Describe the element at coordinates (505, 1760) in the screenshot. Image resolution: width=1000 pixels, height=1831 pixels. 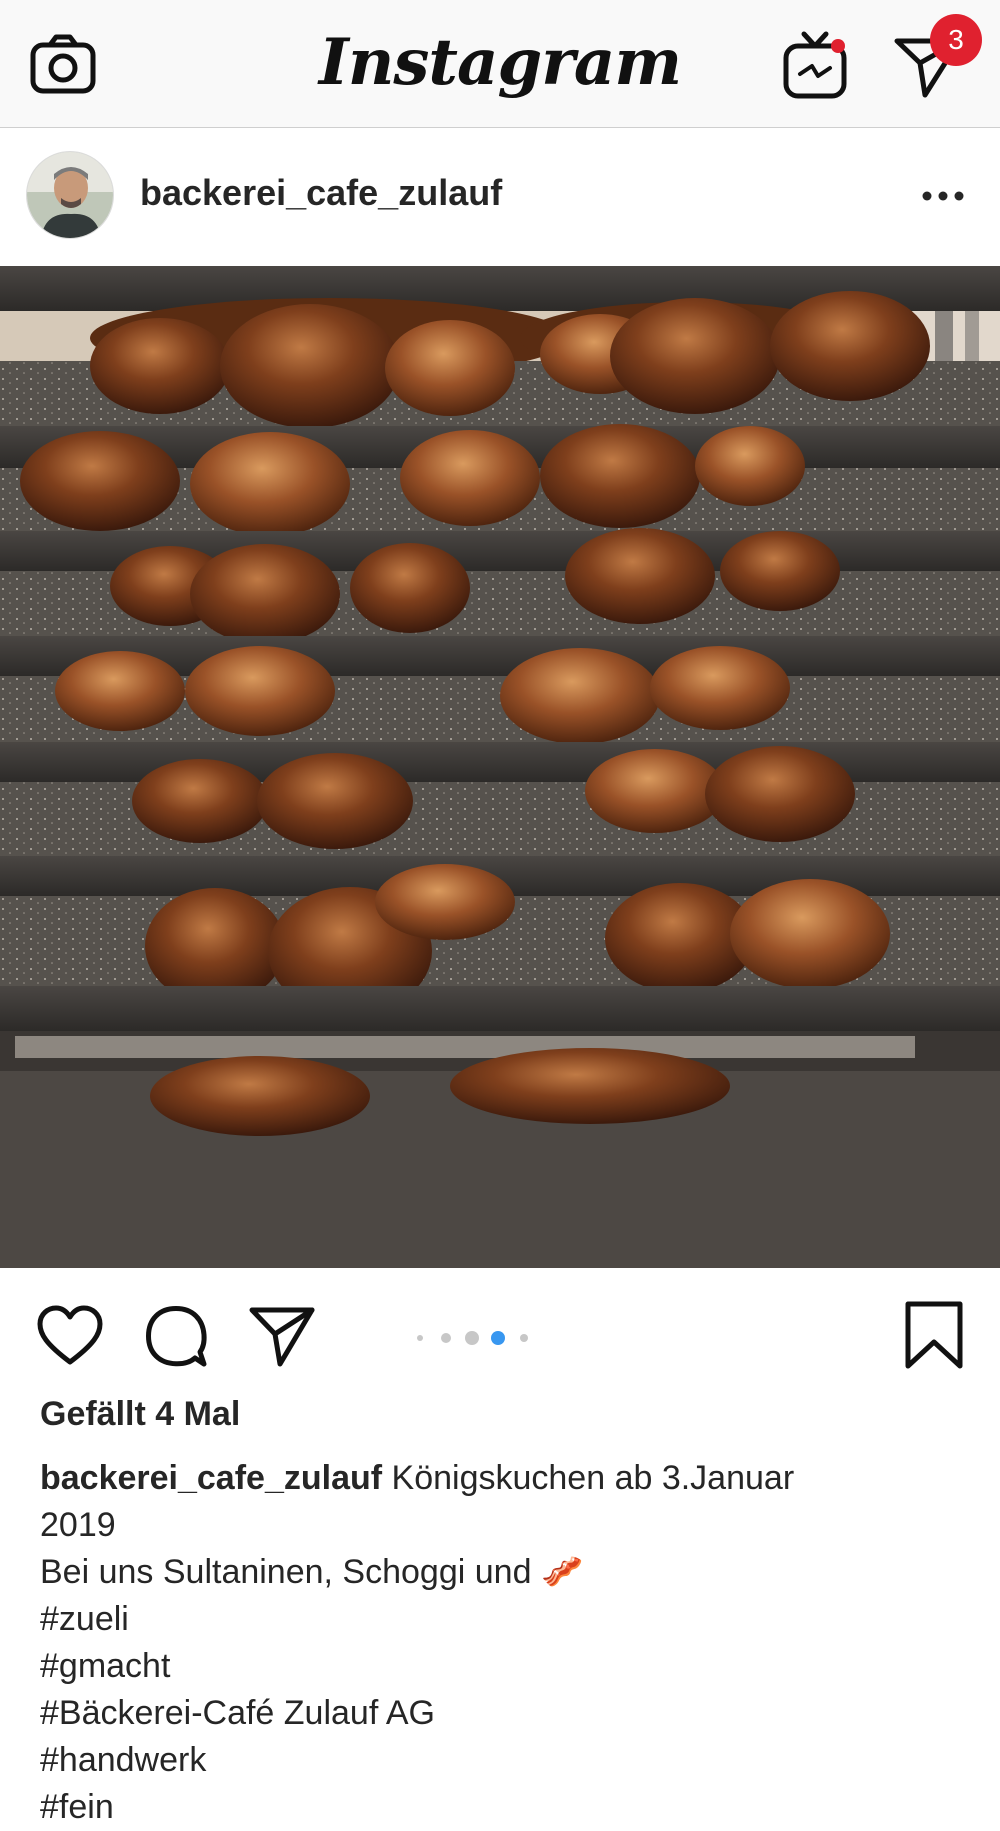
I see `hashtag: #handwerk` at that location.